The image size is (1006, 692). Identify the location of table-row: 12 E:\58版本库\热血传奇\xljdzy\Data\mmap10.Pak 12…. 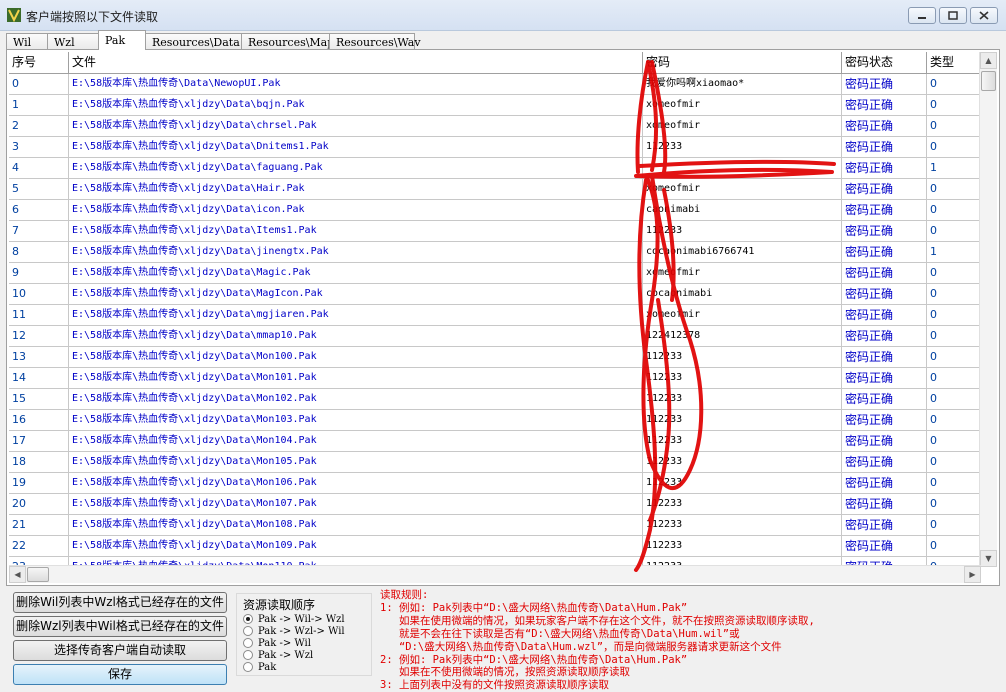
(497, 336).